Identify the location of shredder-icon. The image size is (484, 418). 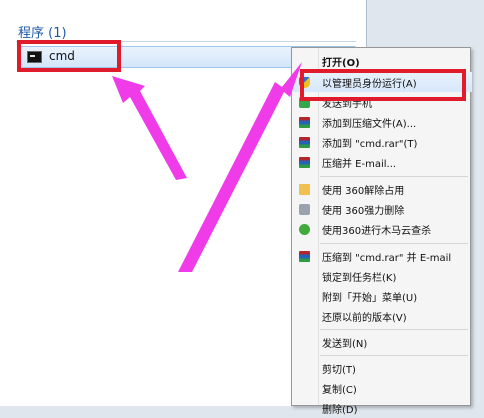
(304, 209).